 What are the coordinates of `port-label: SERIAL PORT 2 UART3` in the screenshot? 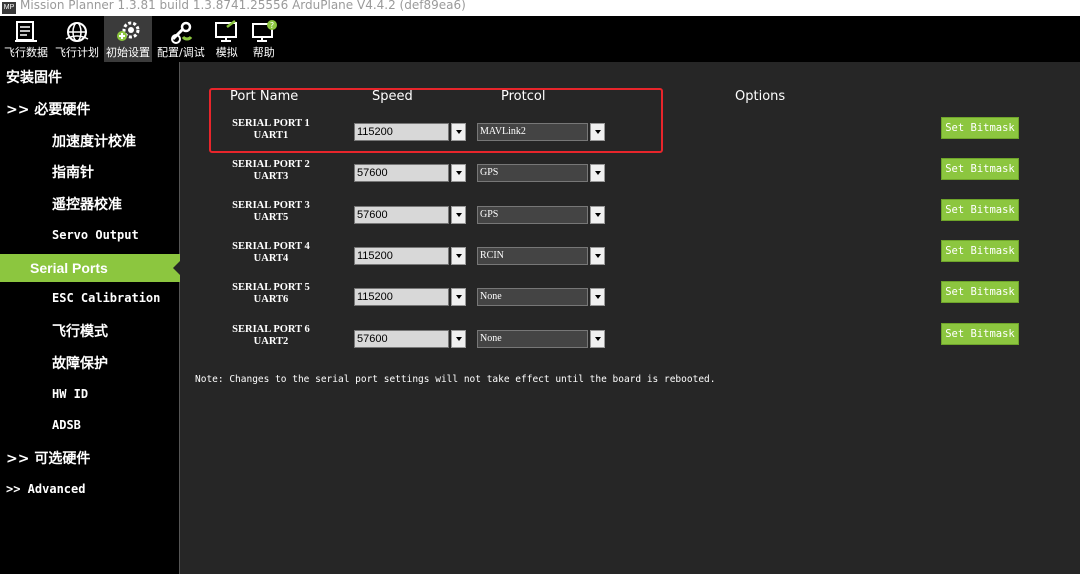 It's located at (271, 170).